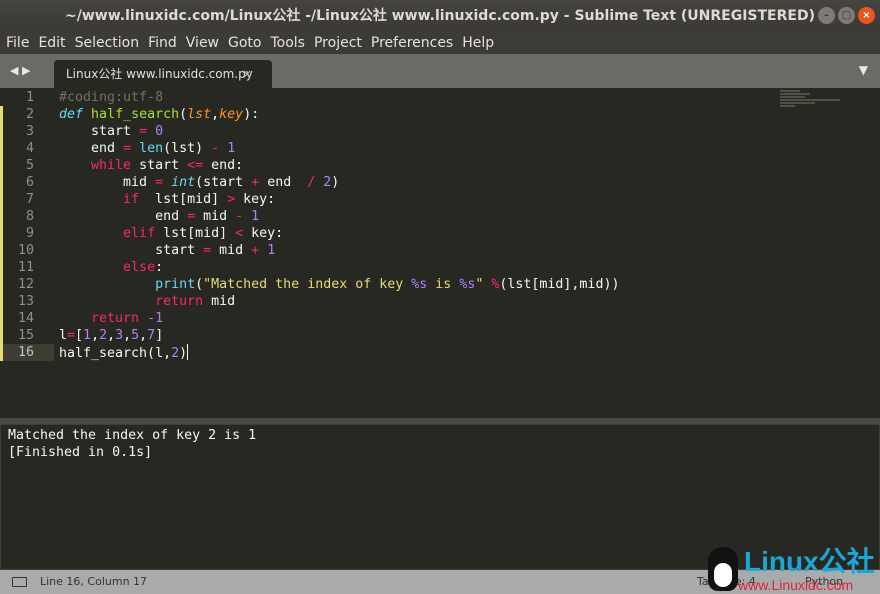  Describe the element at coordinates (809, 561) in the screenshot. I see `watermark-brand: Linux公社` at that location.